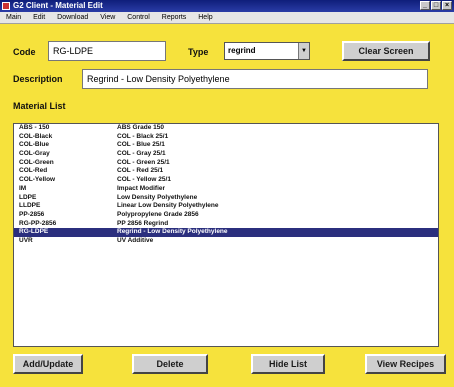 The image size is (454, 387). What do you see at coordinates (141, 154) in the screenshot?
I see `material-description: COL - Gray 25/1` at bounding box center [141, 154].